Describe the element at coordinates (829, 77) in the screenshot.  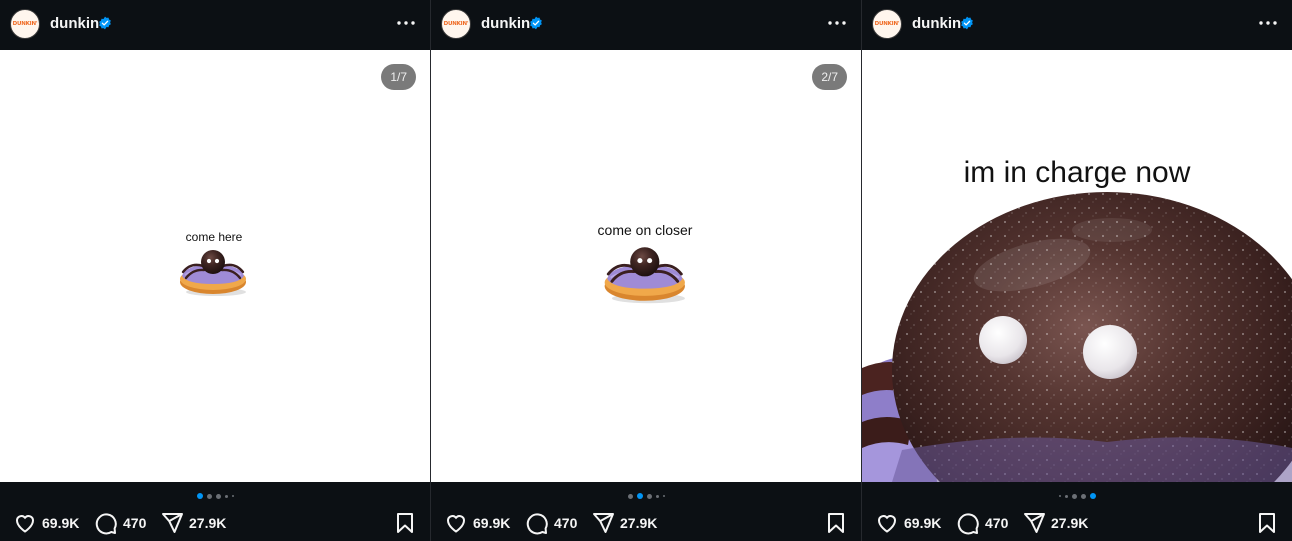
I see `slide-counter: 2/7` at that location.